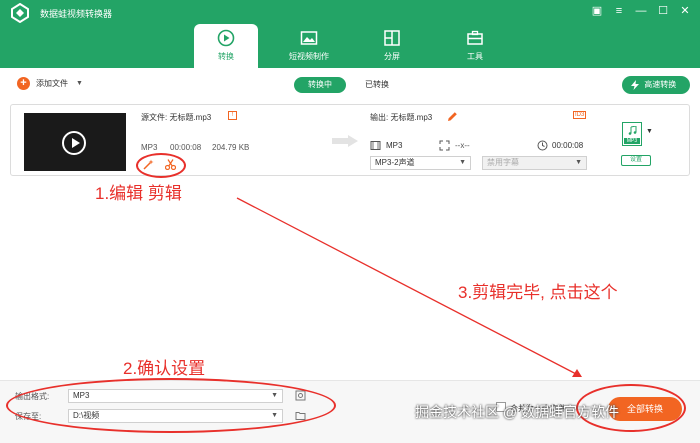 Image resolution: width=700 pixels, height=443 pixels. I want to click on close-icon: ✕, so click(685, 11).